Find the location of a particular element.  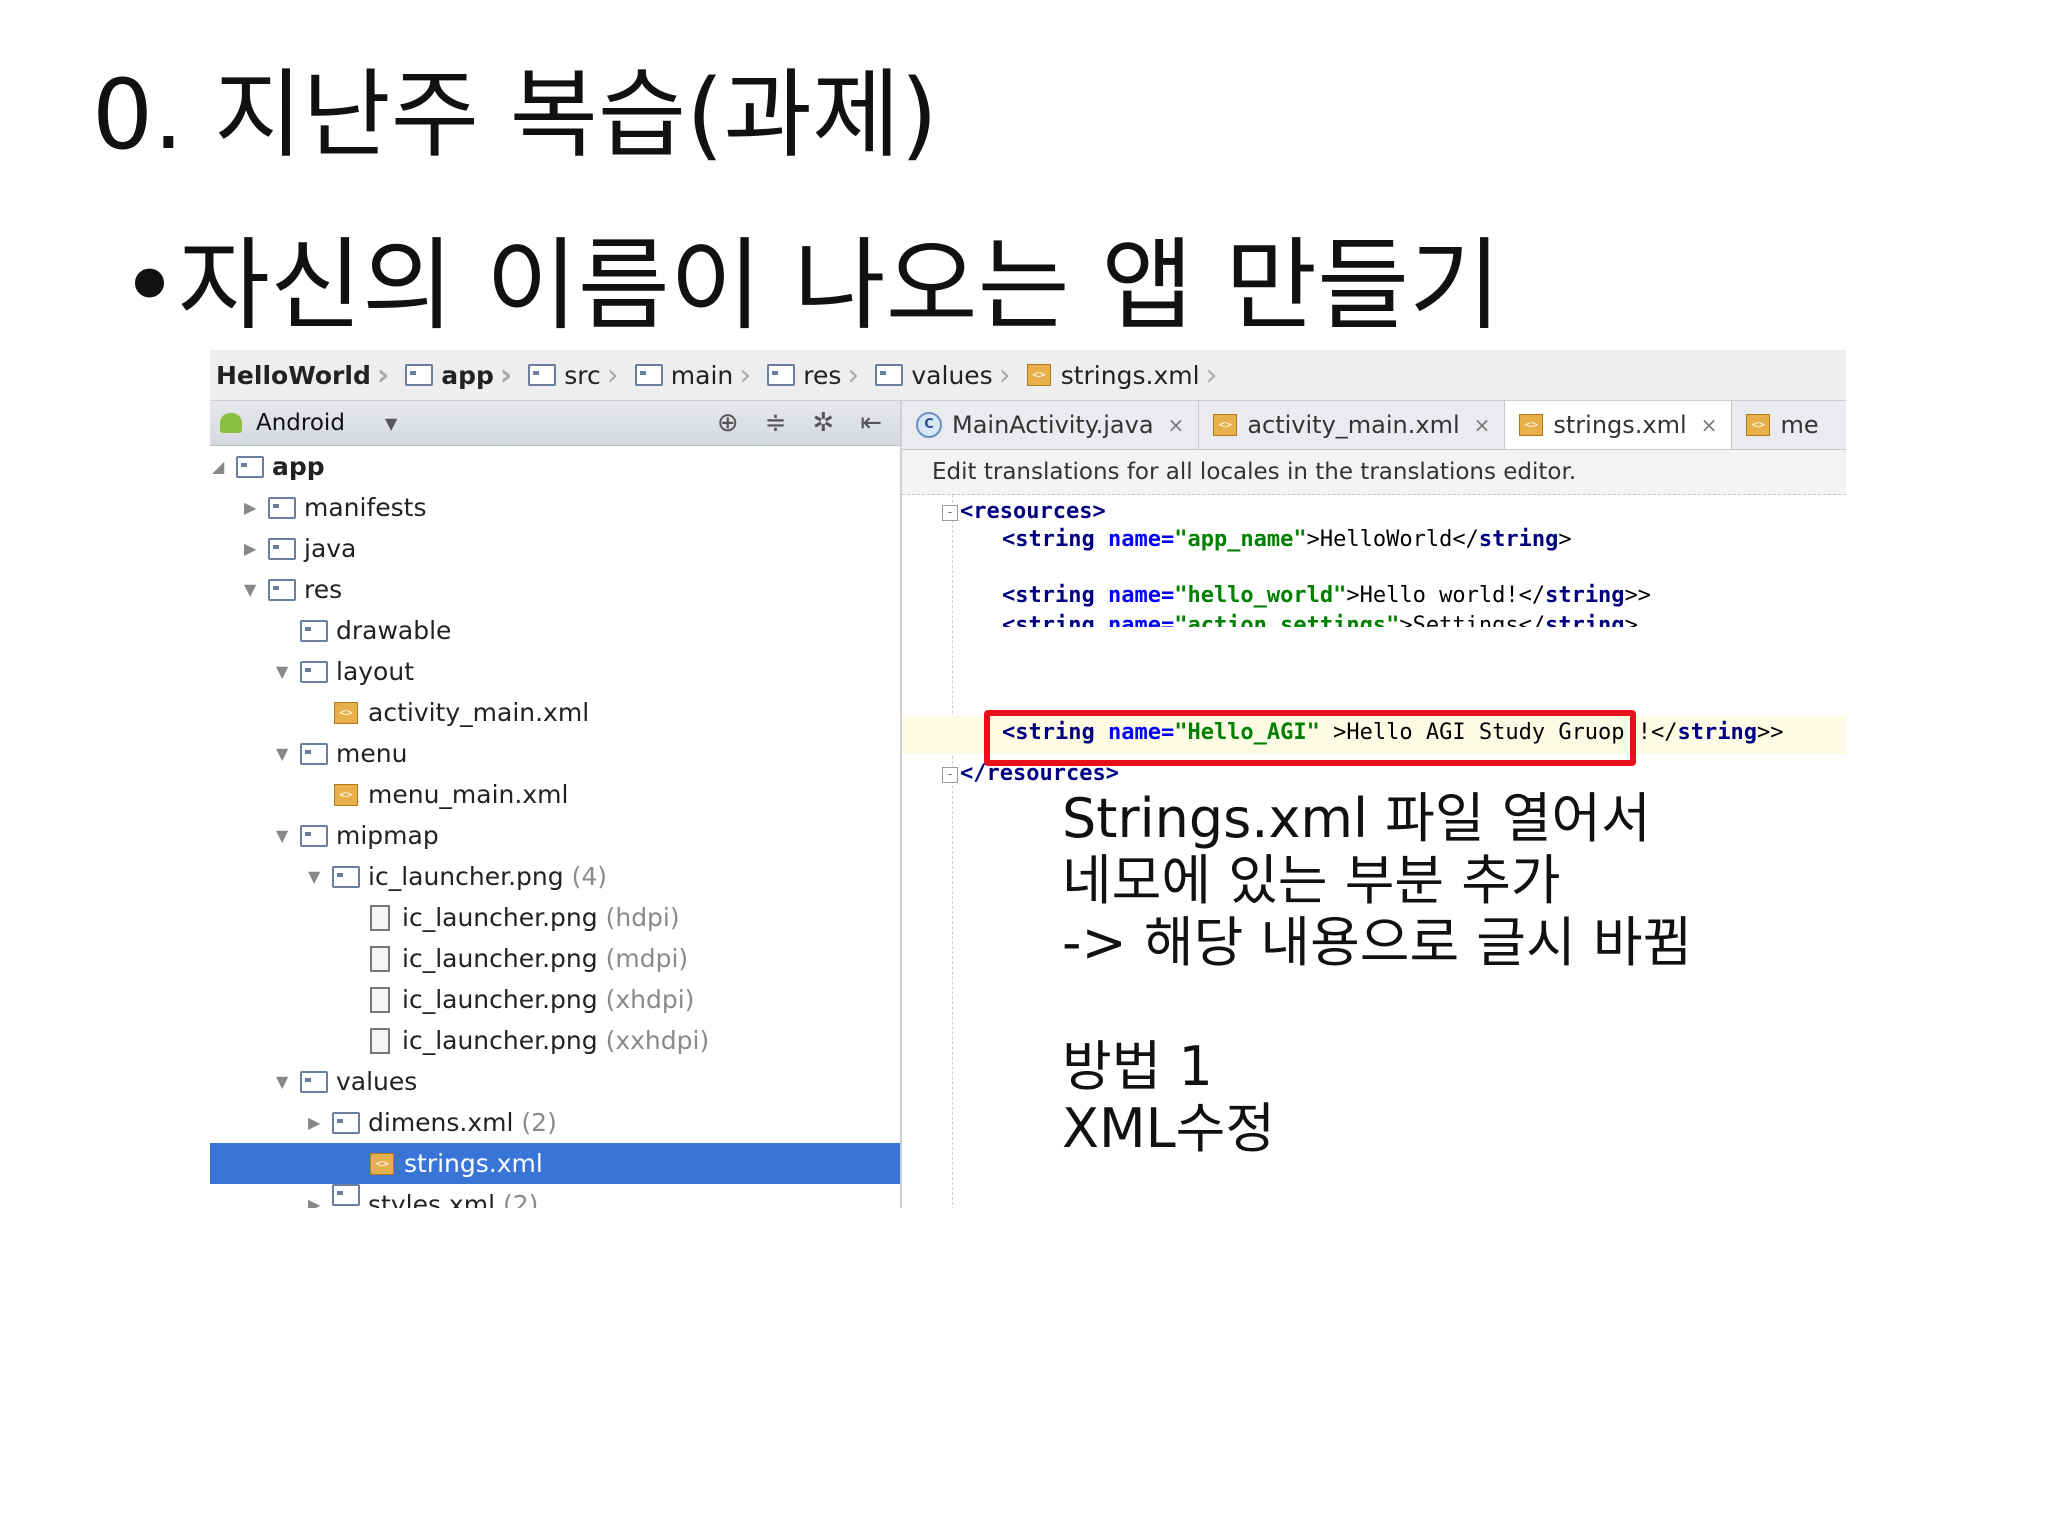

breadcrumb-item-main: main › is located at coordinates (695, 375).